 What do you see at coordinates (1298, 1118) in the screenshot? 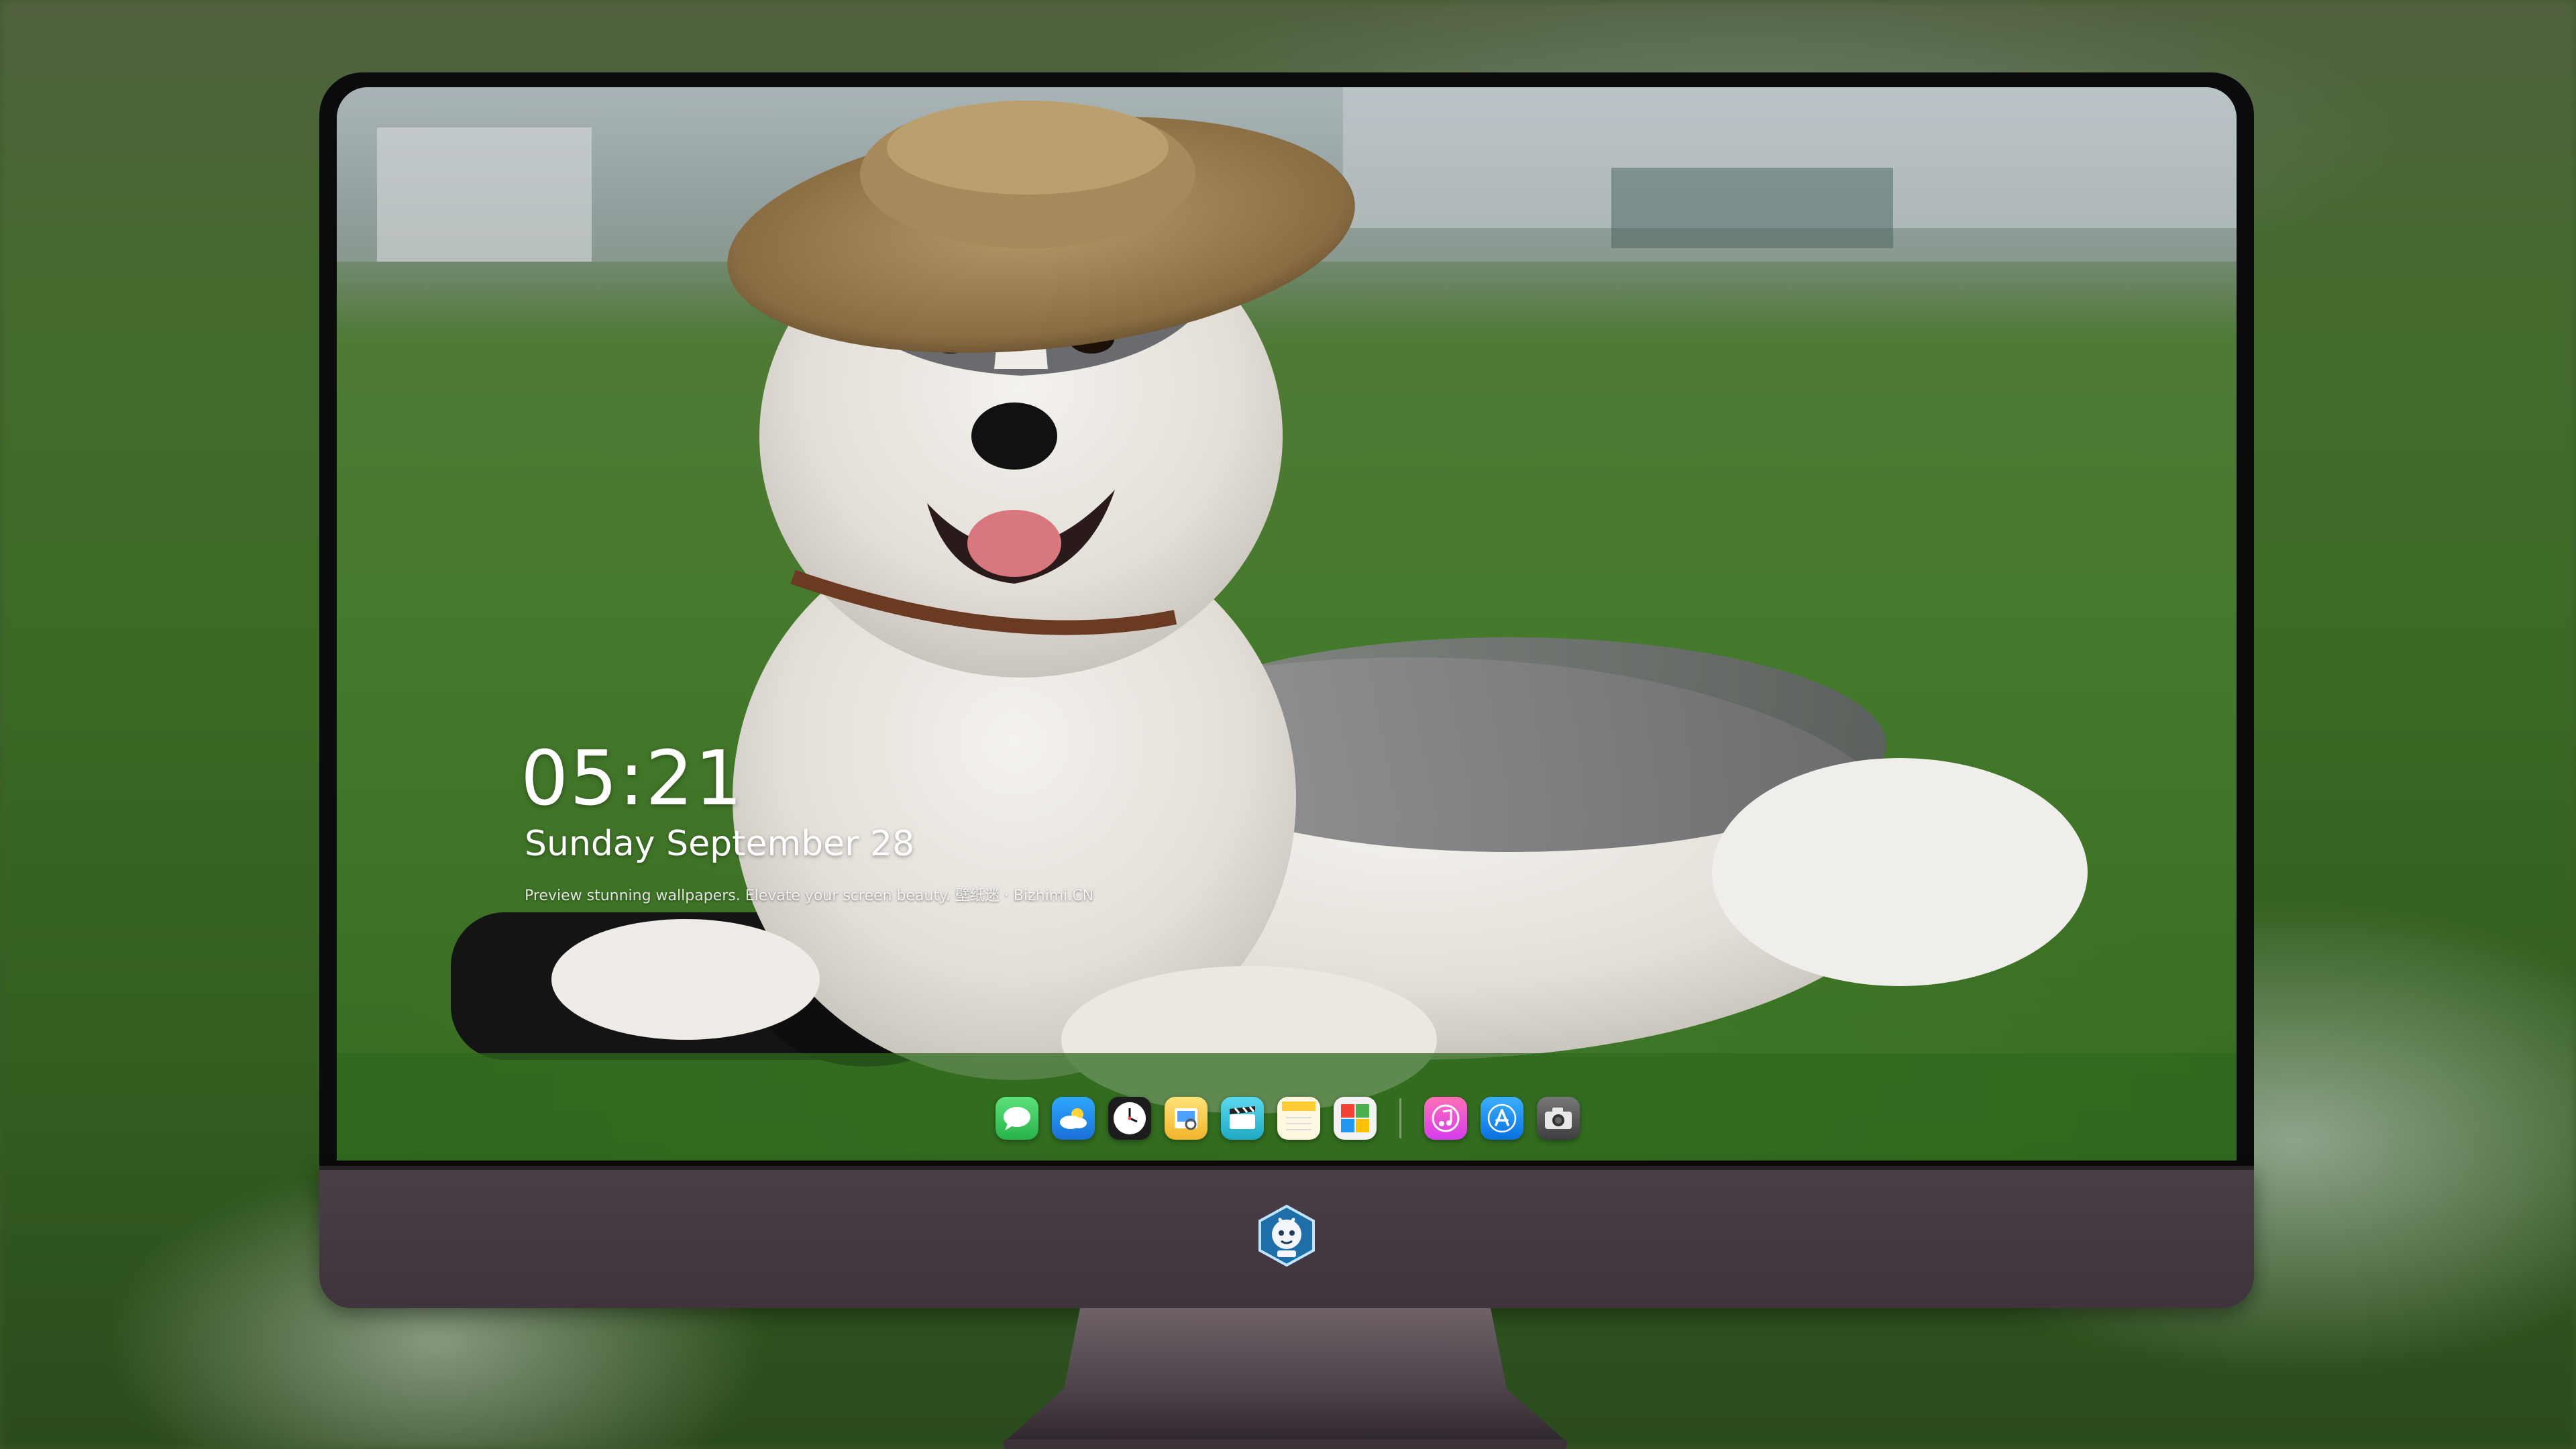
I see `notes-icon` at bounding box center [1298, 1118].